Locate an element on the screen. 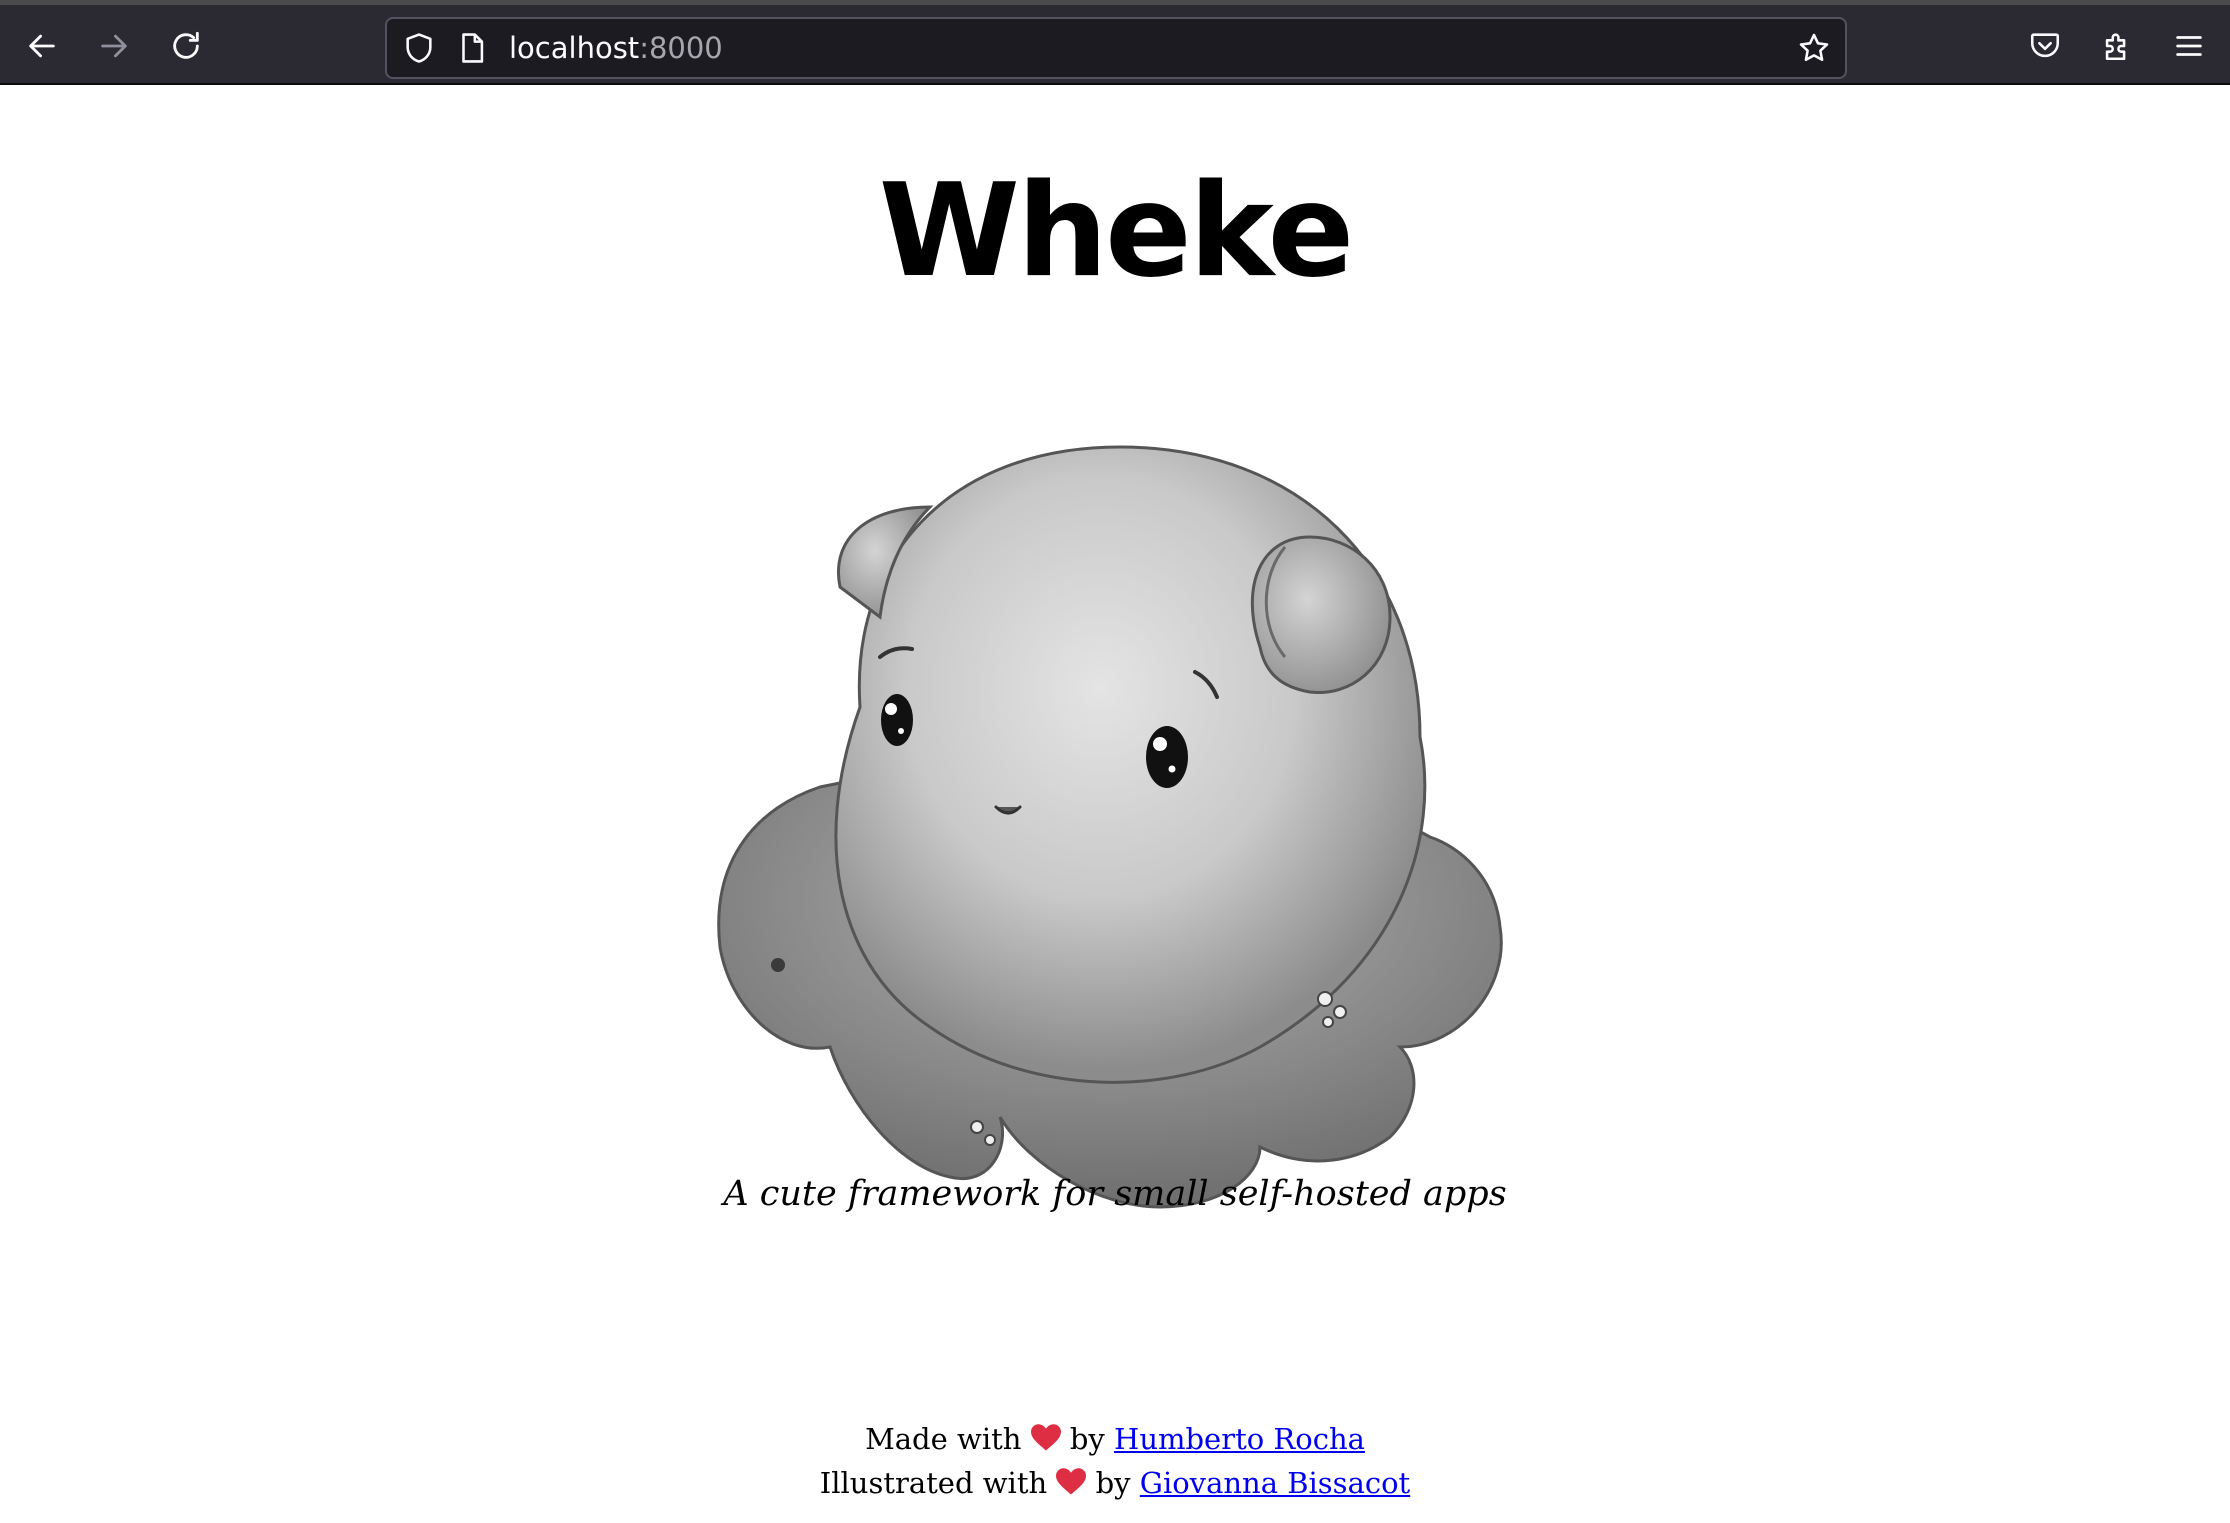 The width and height of the screenshot is (2230, 1523). illustrated-with-text: Illustrated with is located at coordinates (933, 1483).